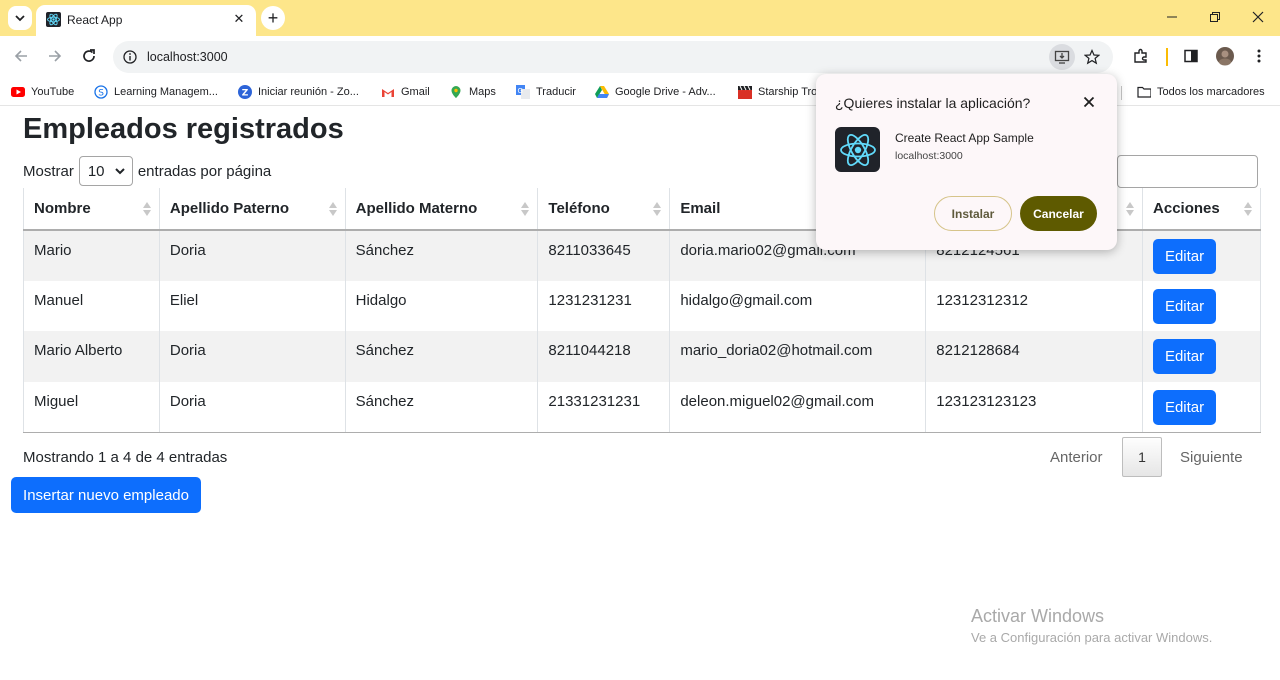 The image size is (1280, 680). Describe the element at coordinates (95, 20) in the screenshot. I see `tab-title: React App` at that location.